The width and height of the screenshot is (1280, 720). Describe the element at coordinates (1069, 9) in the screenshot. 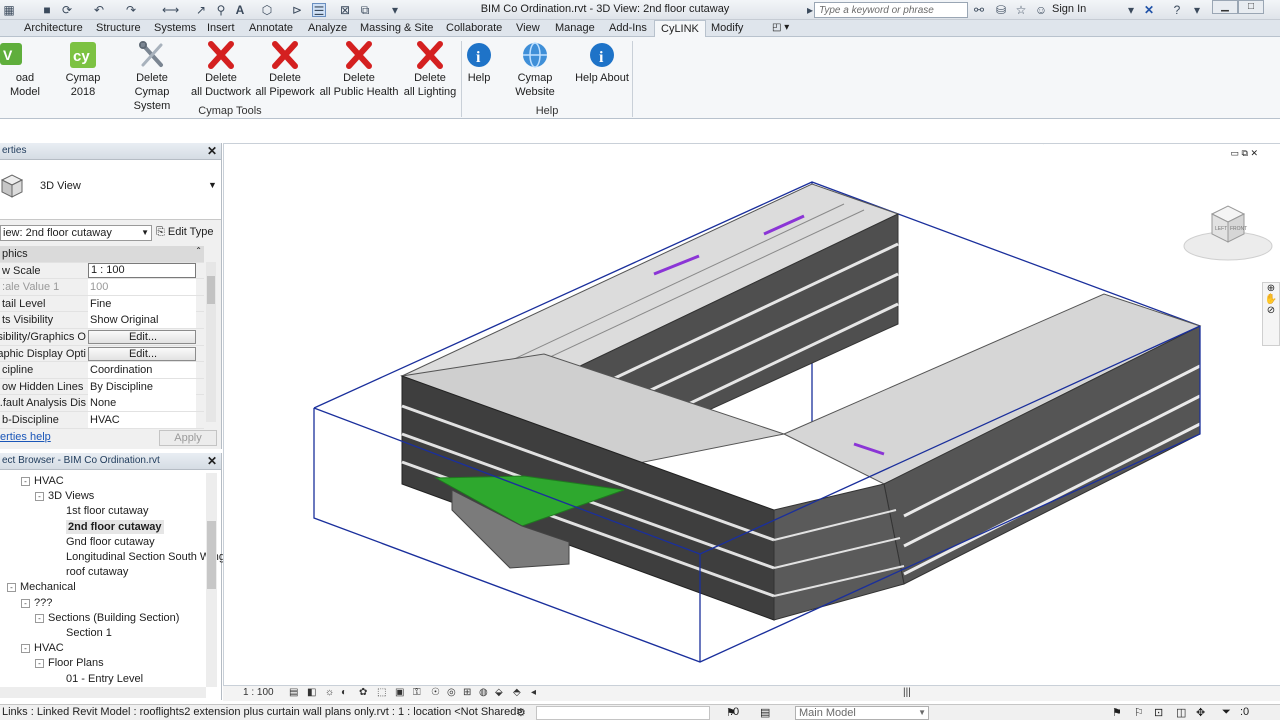

I see `sign-in-button: Sign In` at that location.